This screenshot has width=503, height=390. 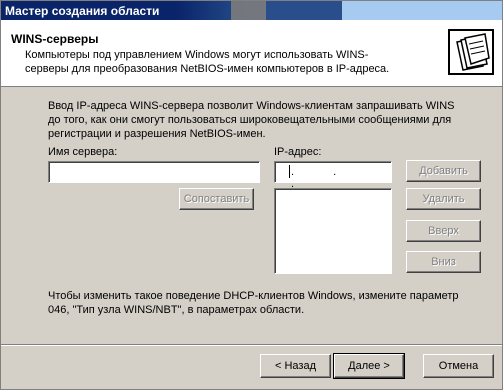 What do you see at coordinates (55, 39) in the screenshot?
I see `header-title: WINS-серверы` at bounding box center [55, 39].